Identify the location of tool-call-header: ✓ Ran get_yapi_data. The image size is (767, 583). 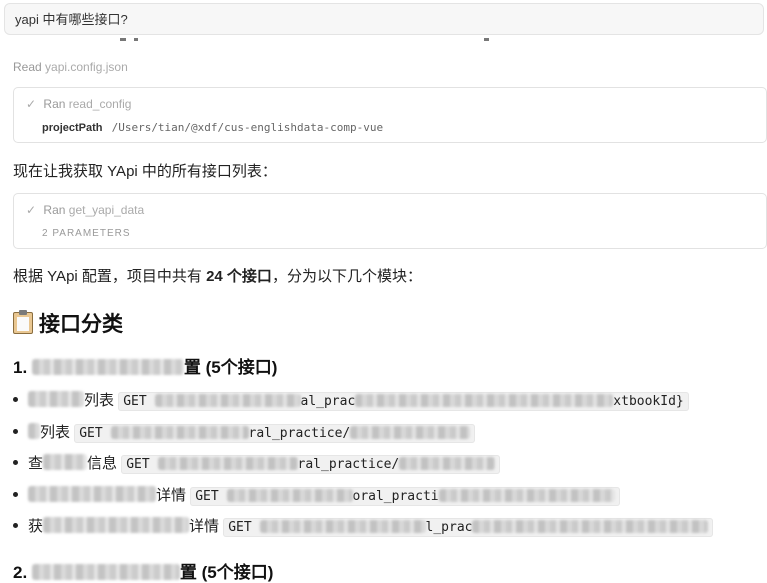
(85, 210).